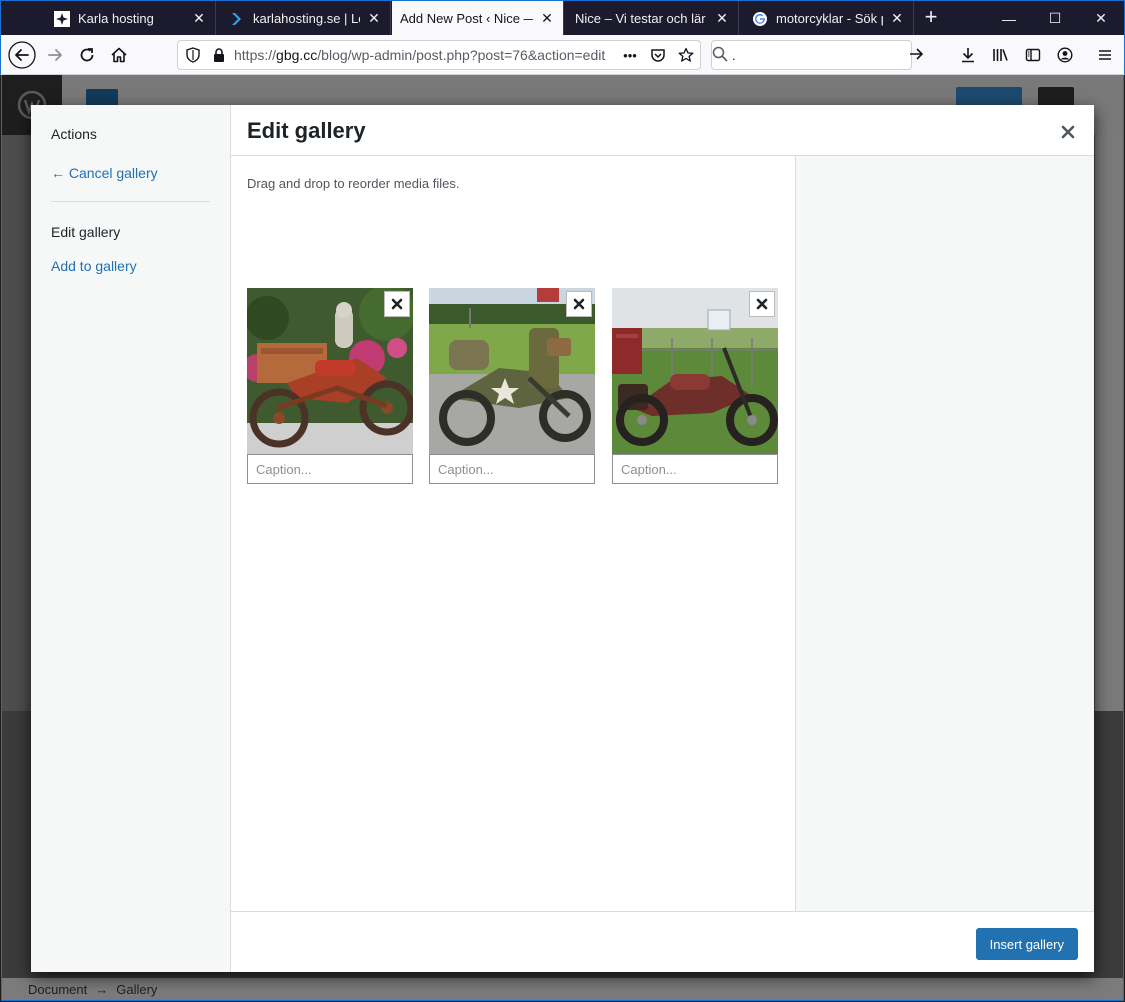  What do you see at coordinates (829, 18) in the screenshot?
I see `tab-title: motorcyklar - Sök på Google` at bounding box center [829, 18].